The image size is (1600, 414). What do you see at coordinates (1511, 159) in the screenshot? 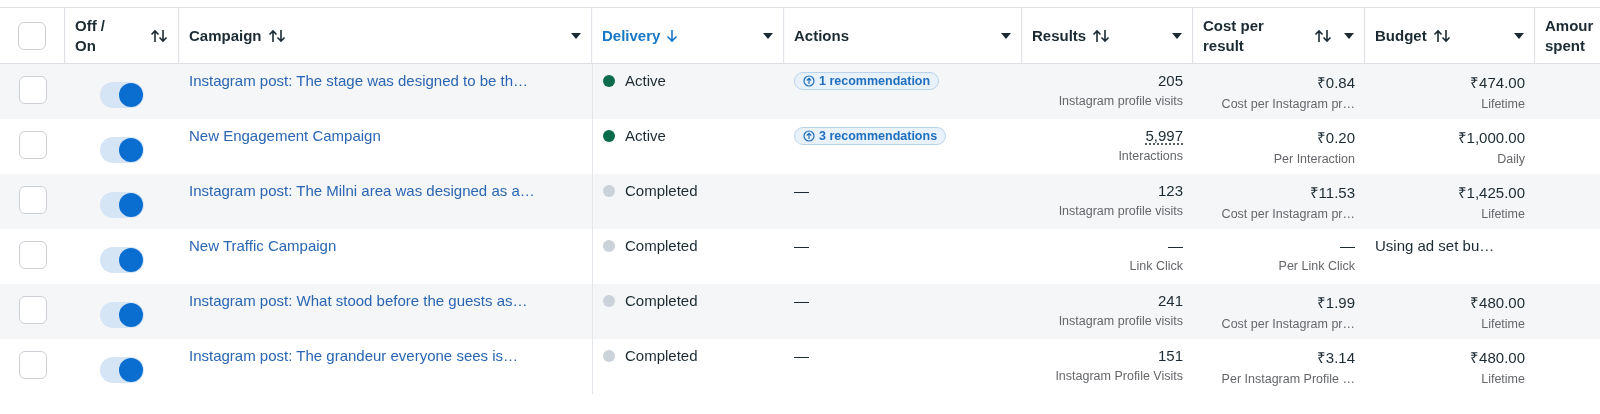
I see `budget-type: Daily` at bounding box center [1511, 159].